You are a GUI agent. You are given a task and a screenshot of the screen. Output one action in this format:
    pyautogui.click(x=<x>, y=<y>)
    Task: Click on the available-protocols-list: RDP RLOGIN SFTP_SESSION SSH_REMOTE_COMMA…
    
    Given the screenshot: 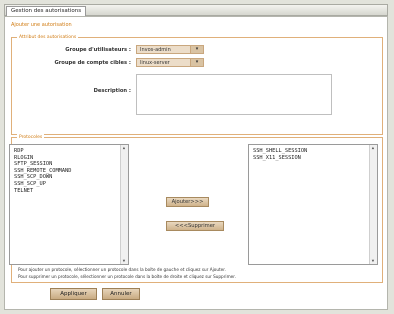 What is the action you would take?
    pyautogui.click(x=69, y=204)
    